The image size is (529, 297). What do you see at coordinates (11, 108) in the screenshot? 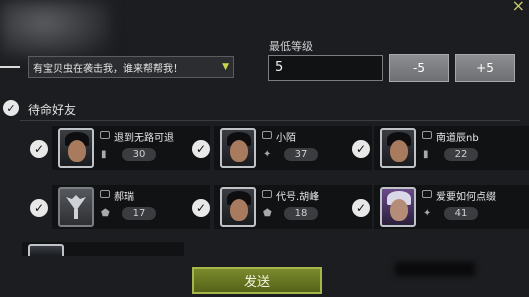
I see `select-all-checkbox: ✓` at bounding box center [11, 108].